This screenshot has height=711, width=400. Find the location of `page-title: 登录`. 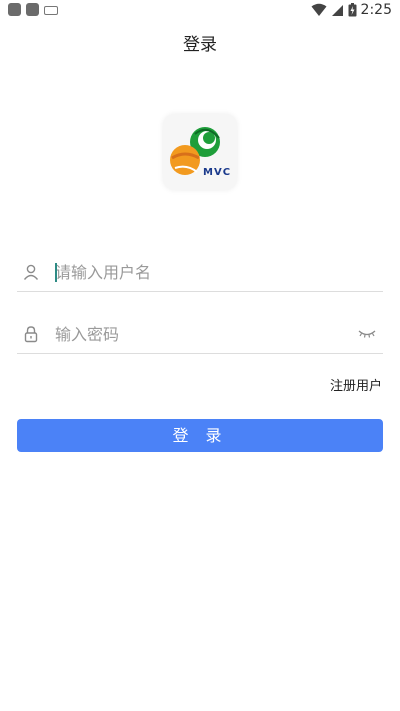

page-title: 登录 is located at coordinates (200, 45).